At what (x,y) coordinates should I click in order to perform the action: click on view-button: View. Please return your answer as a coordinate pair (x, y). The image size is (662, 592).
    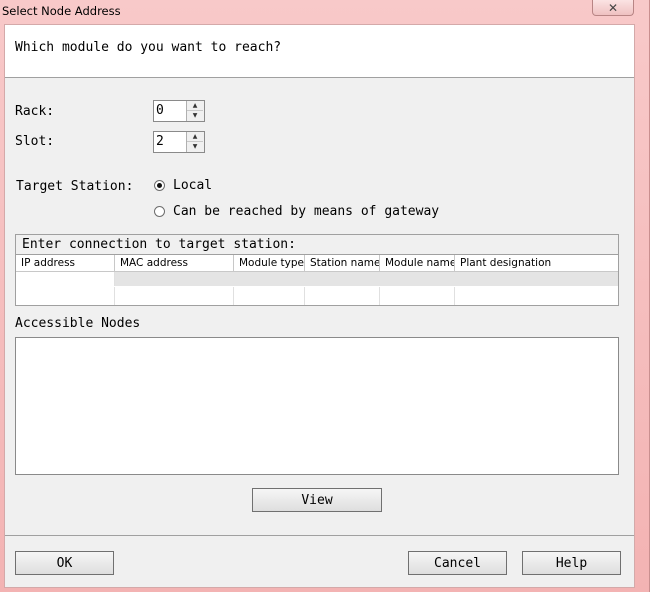
    Looking at the image, I should click on (317, 500).